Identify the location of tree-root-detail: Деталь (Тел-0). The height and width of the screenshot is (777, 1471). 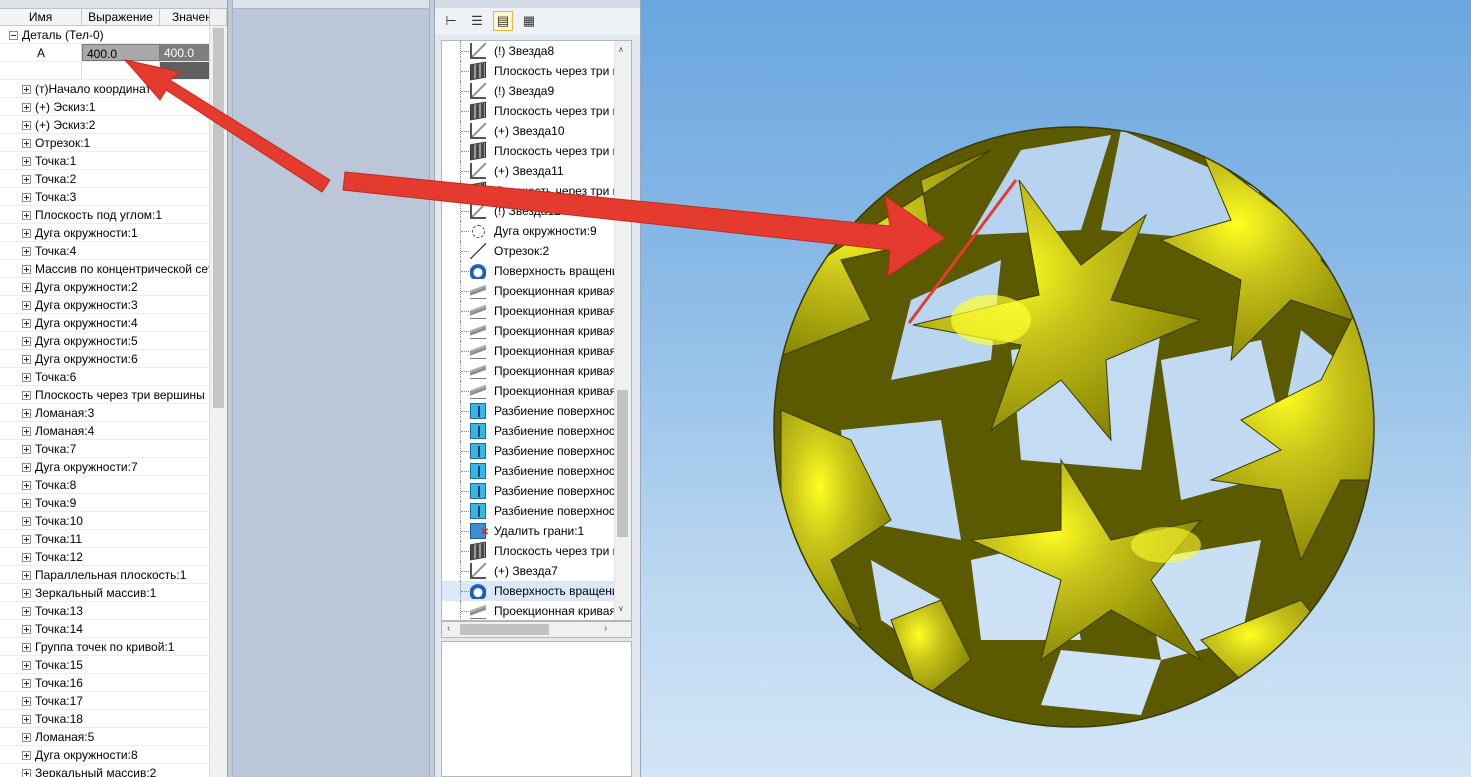
(105, 35).